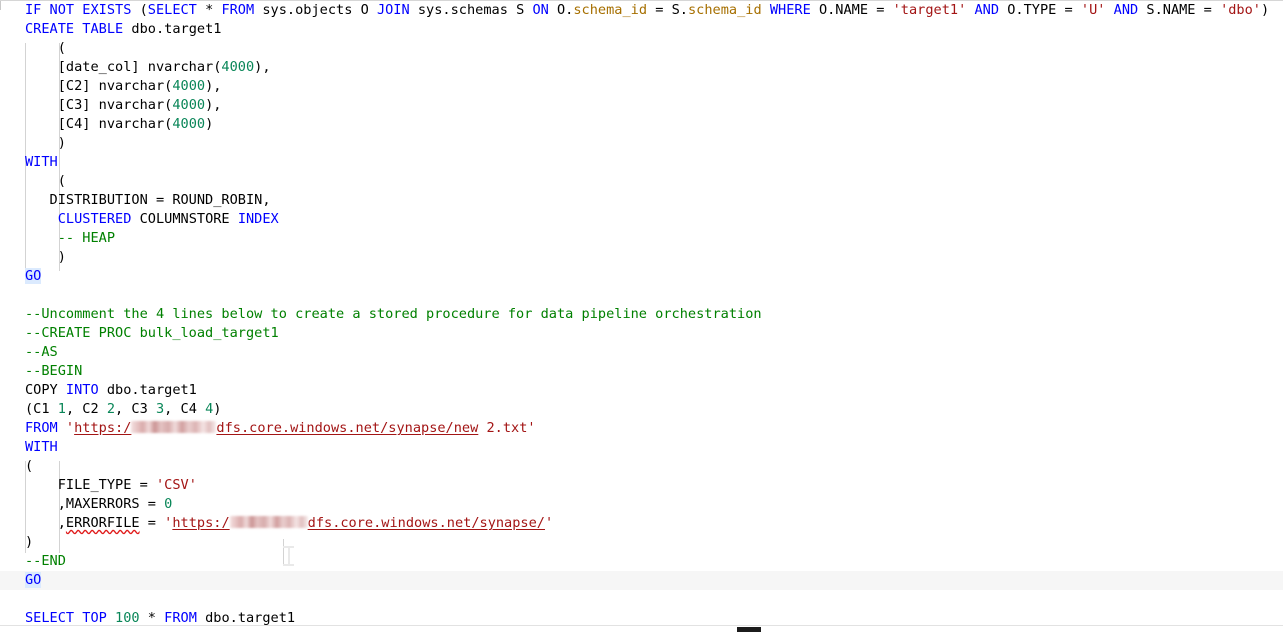 This screenshot has width=1283, height=634. What do you see at coordinates (641, 333) in the screenshot?
I see `code-line: --CREATE PROC bulk_load_target1` at bounding box center [641, 333].